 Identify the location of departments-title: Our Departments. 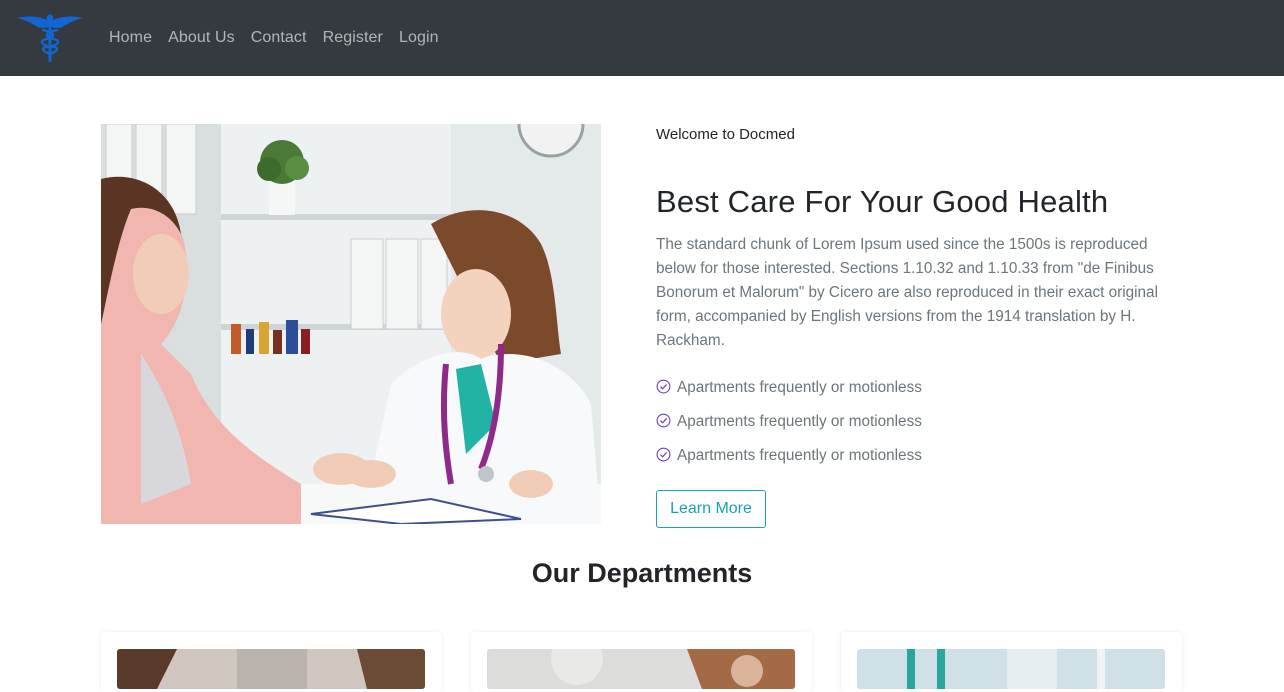
(642, 573).